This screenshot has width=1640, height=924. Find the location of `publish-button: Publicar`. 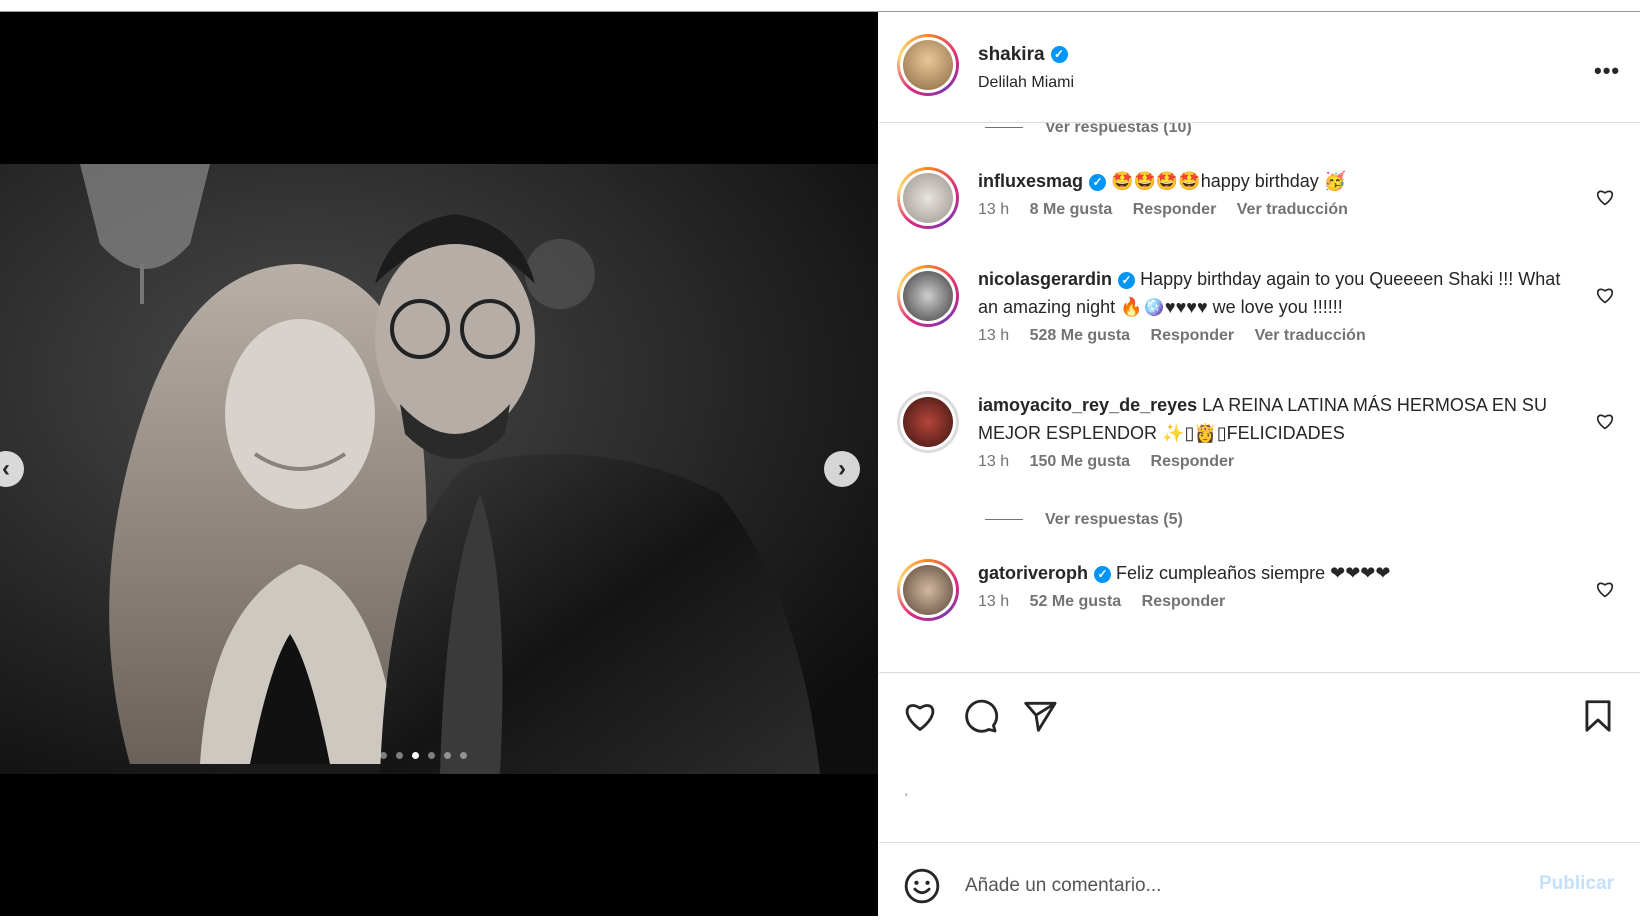

publish-button: Publicar is located at coordinates (1576, 884).